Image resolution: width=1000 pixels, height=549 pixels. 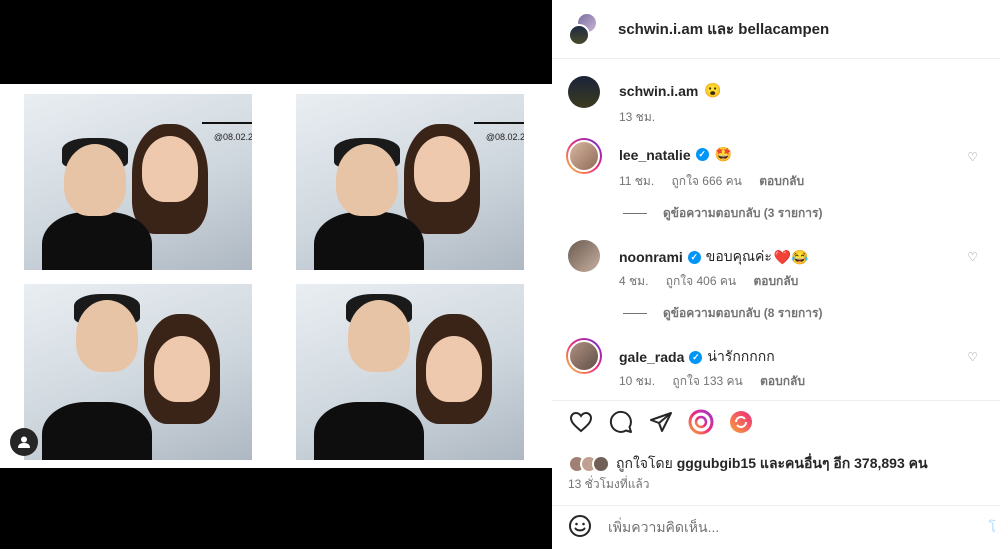 I want to click on comment-text: ขอบคุณค่ะ, so click(x=738, y=256).